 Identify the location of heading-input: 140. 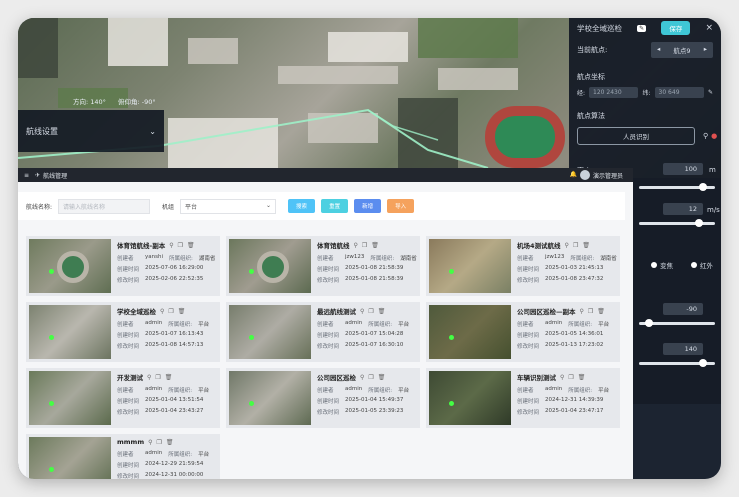
(683, 349).